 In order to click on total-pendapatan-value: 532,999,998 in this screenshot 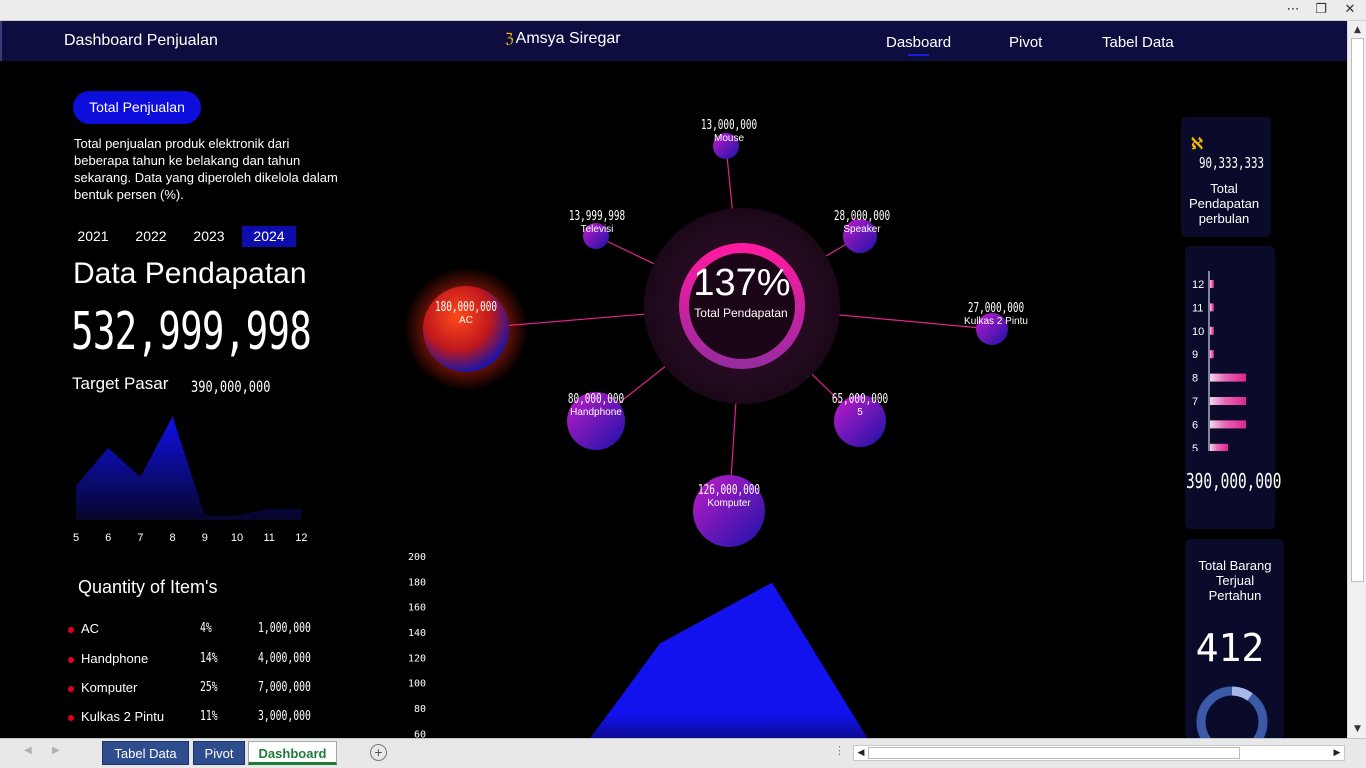, I will do `click(191, 332)`.